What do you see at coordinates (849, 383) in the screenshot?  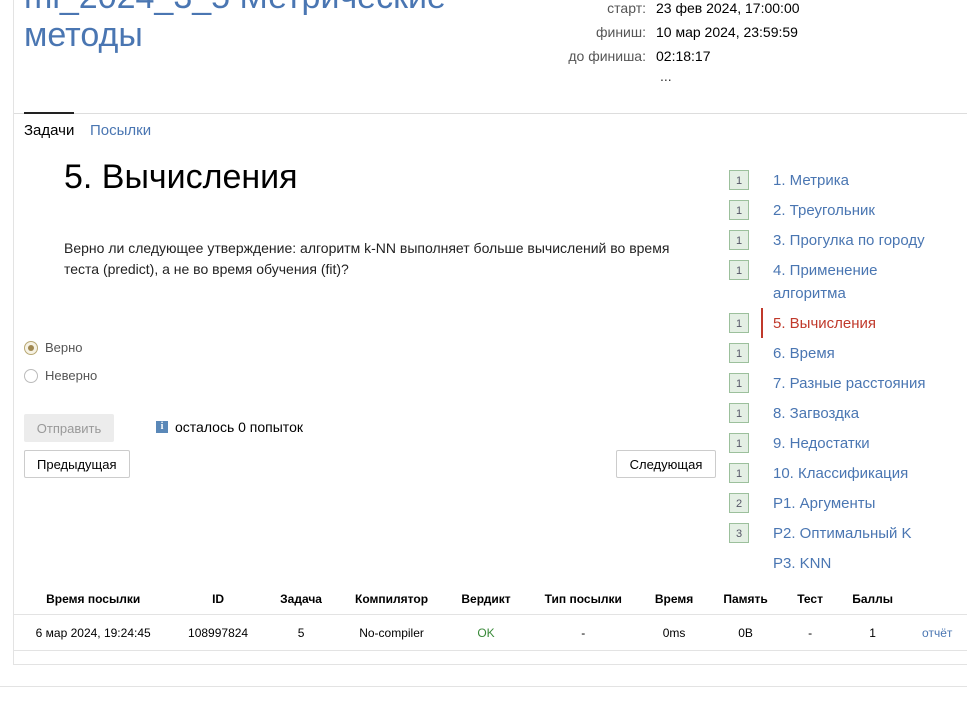 I see `problem-link: 7. Разные расстояния` at bounding box center [849, 383].